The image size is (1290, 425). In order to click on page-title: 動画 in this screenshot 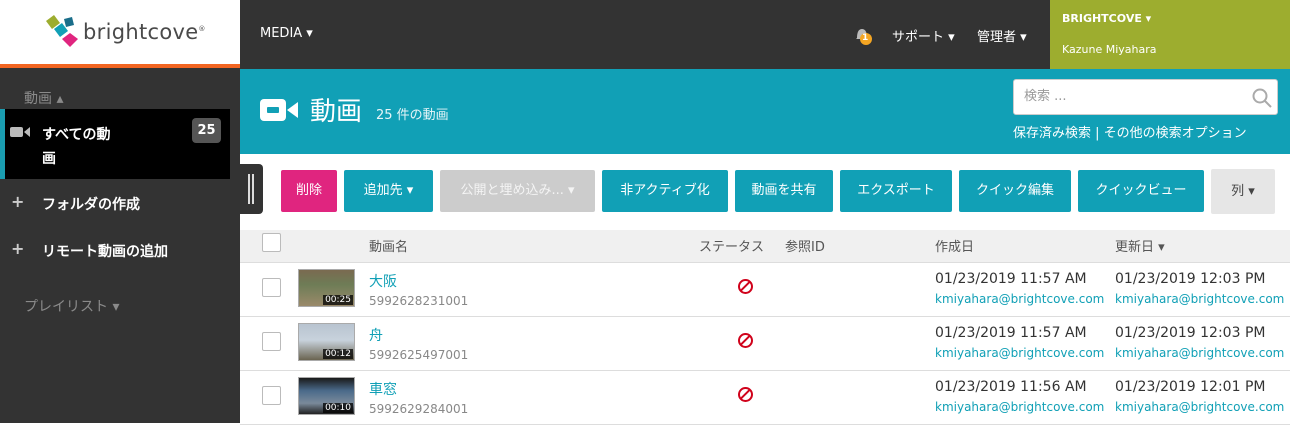, I will do `click(336, 112)`.